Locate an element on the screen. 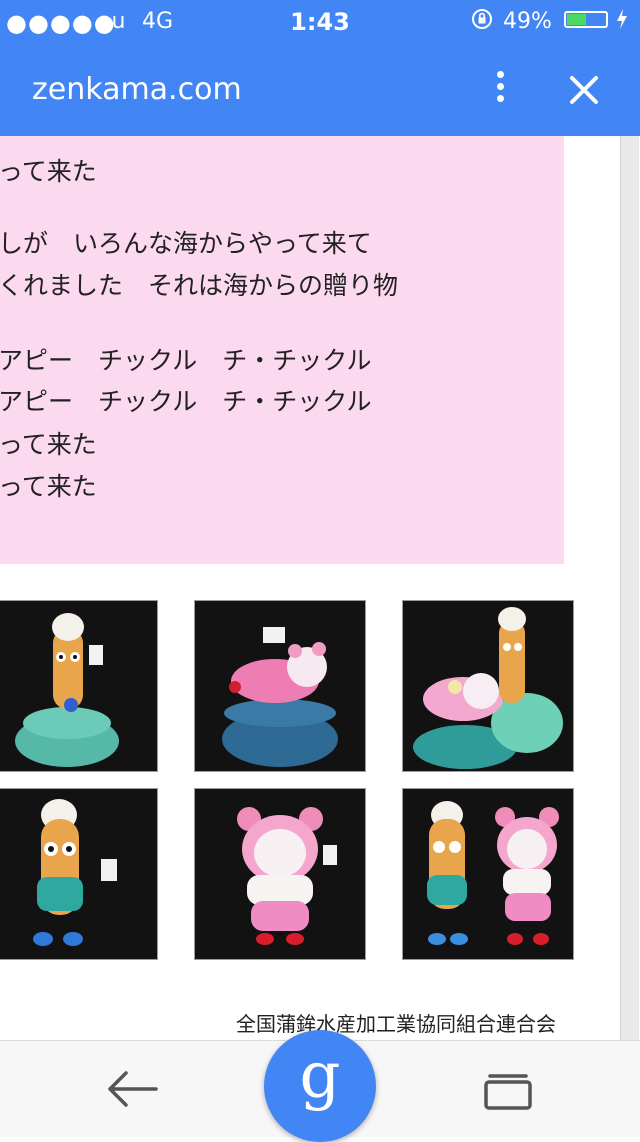  google-icon: g is located at coordinates (320, 1076).